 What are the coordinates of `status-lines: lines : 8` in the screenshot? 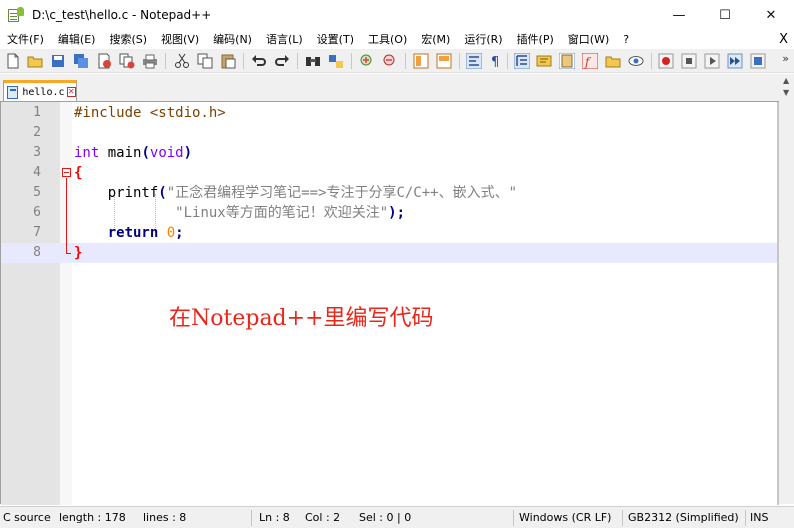 It's located at (165, 517).